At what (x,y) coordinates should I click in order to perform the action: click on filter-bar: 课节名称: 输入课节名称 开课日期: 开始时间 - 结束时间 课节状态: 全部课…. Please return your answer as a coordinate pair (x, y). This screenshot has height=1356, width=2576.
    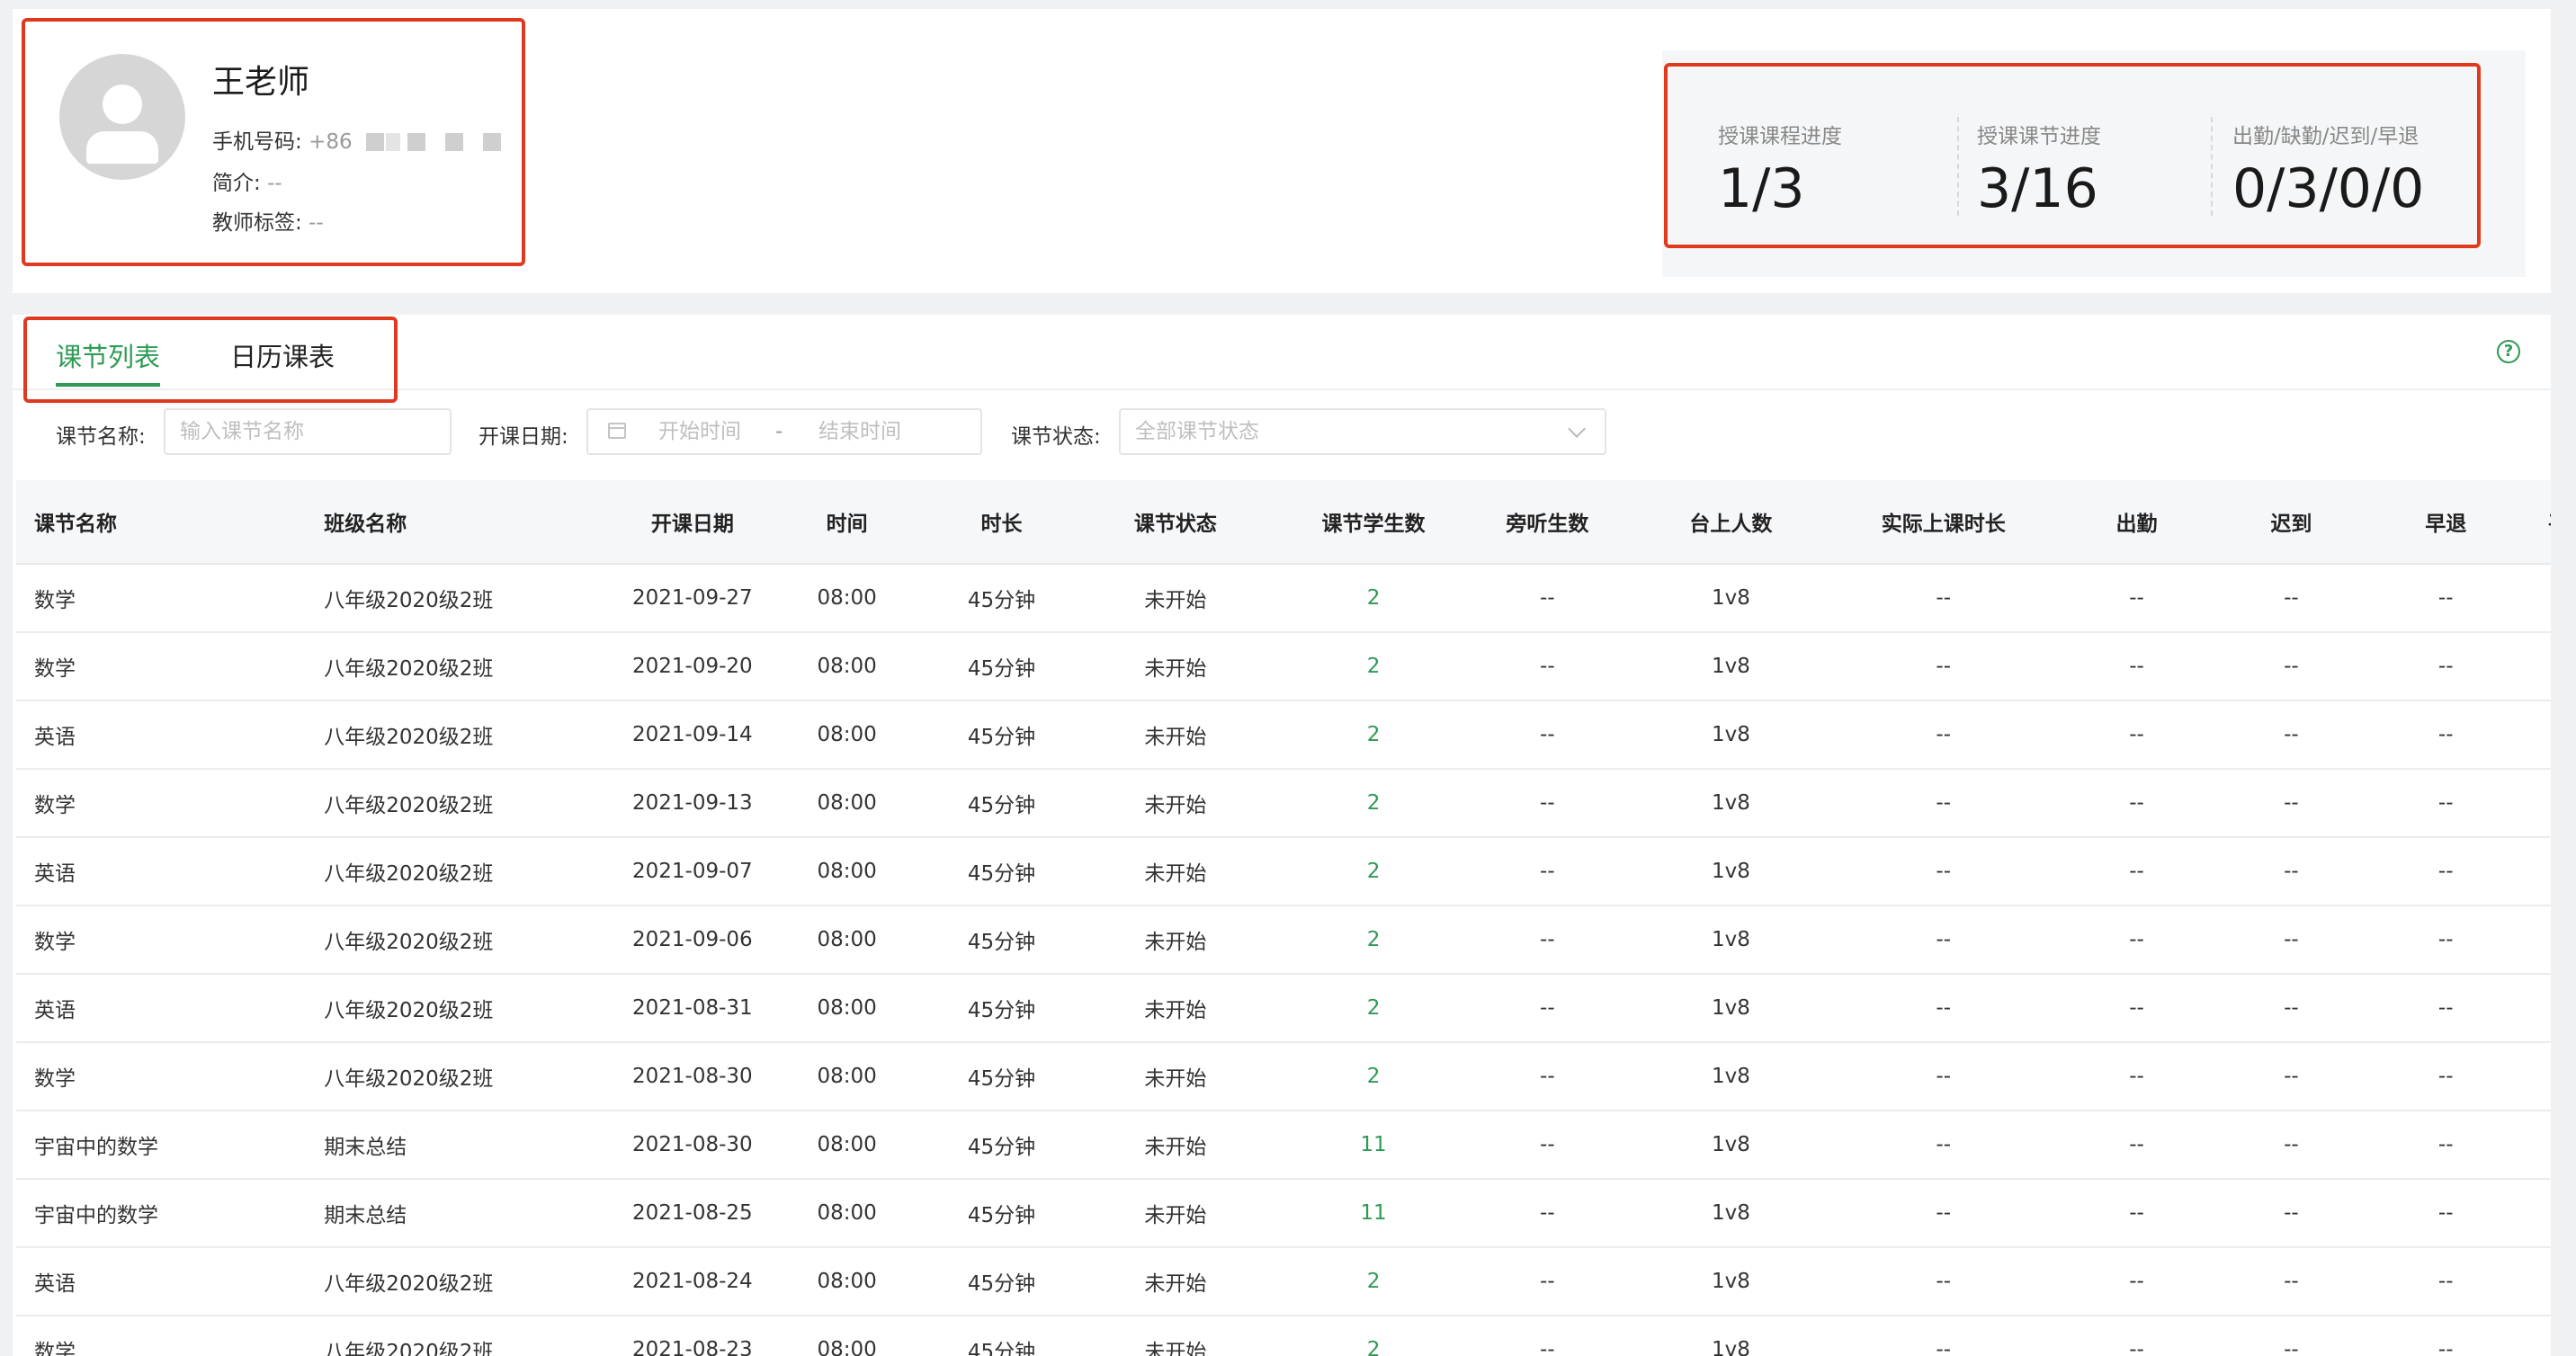
    Looking at the image, I should click on (1282, 432).